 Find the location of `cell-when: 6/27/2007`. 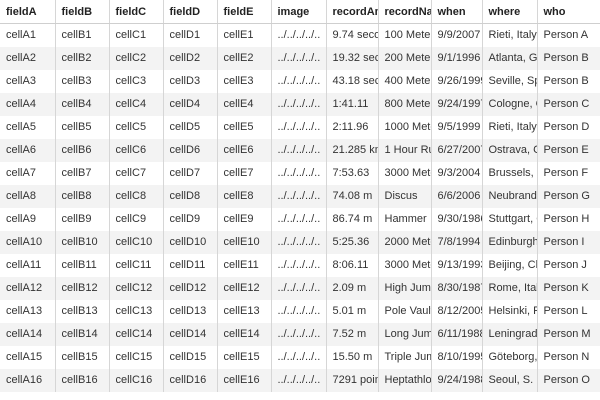

cell-when: 6/27/2007 is located at coordinates (457, 150).